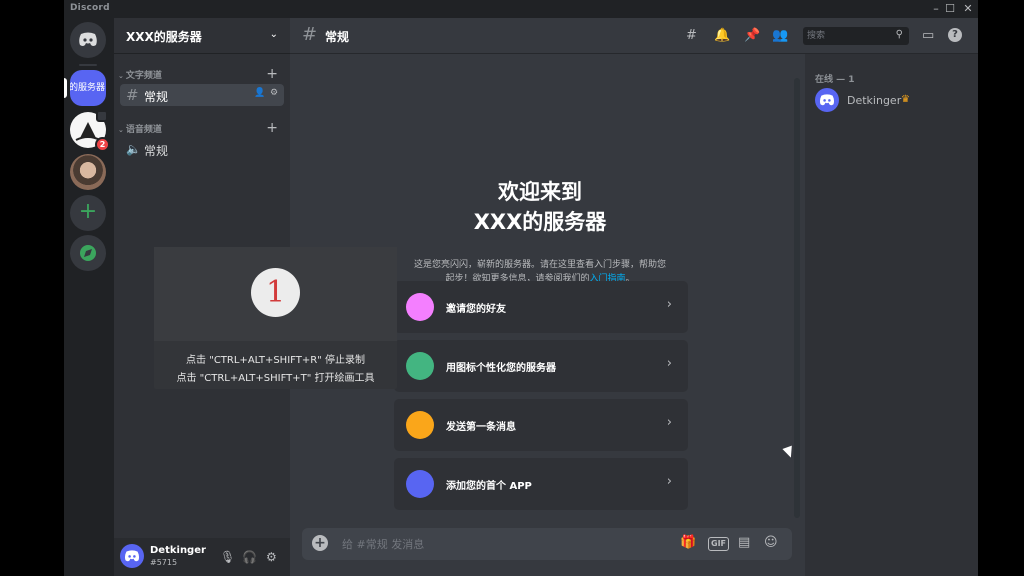 The height and width of the screenshot is (576, 1024). What do you see at coordinates (541, 484) in the screenshot?
I see `add-first-app-card: 添加您的首个 APP ›` at bounding box center [541, 484].